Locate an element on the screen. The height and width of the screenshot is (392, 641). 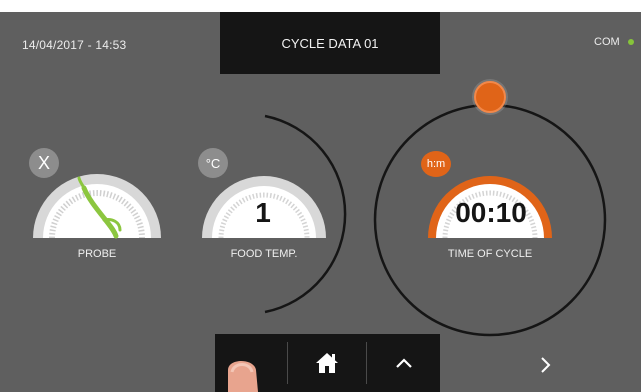
celsius-icon: °C is located at coordinates (213, 163).